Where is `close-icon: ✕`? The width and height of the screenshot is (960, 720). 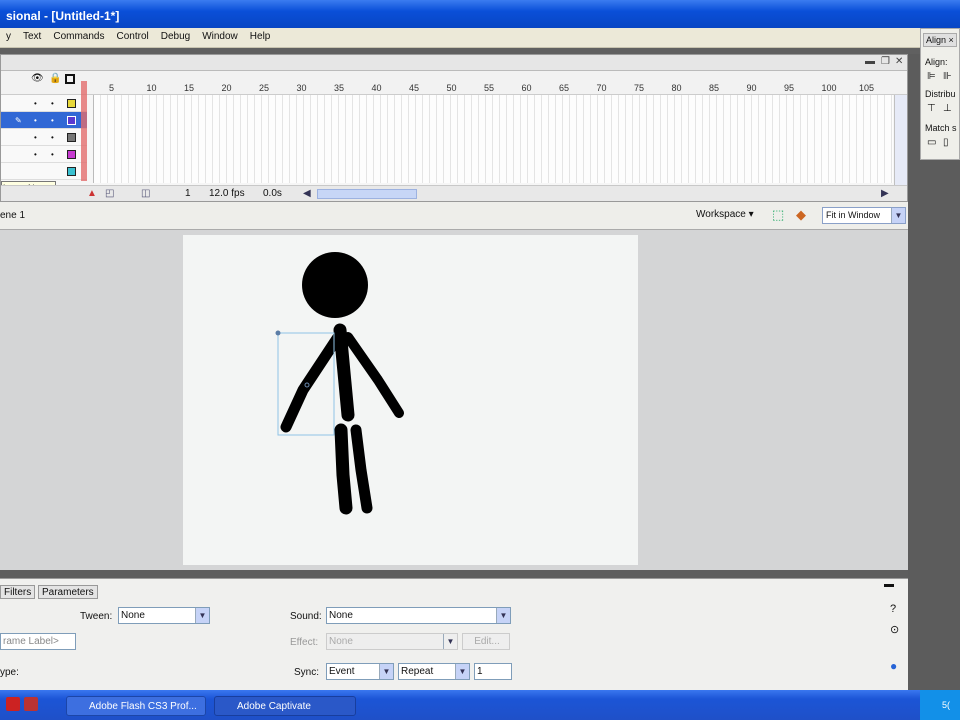
close-icon: ✕ is located at coordinates (899, 61).